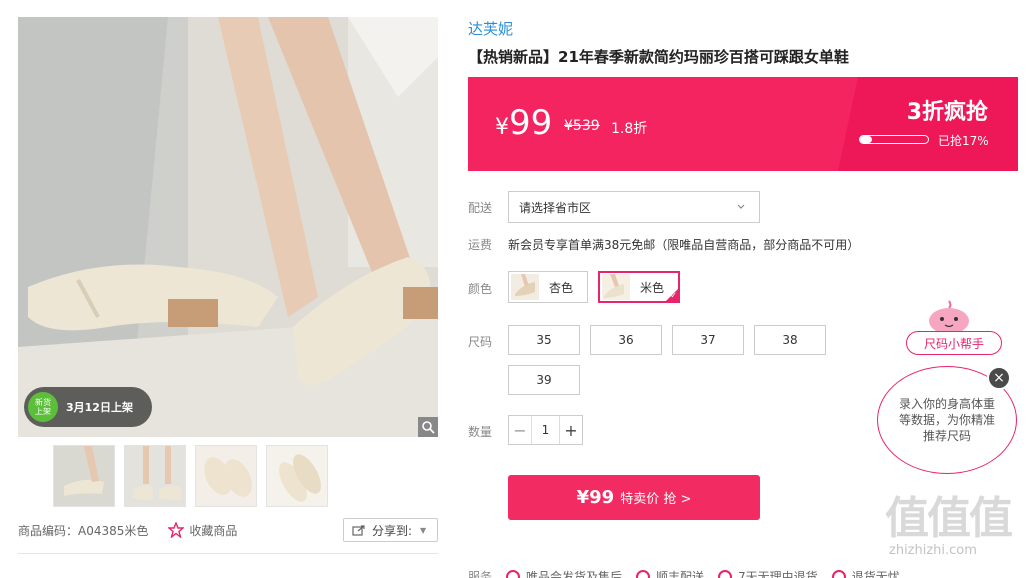 Image resolution: width=1035 pixels, height=578 pixels. I want to click on product-title: 【热销新品】21年春季新款简约玛丽珍百搭可踩跟女单鞋, so click(658, 57).